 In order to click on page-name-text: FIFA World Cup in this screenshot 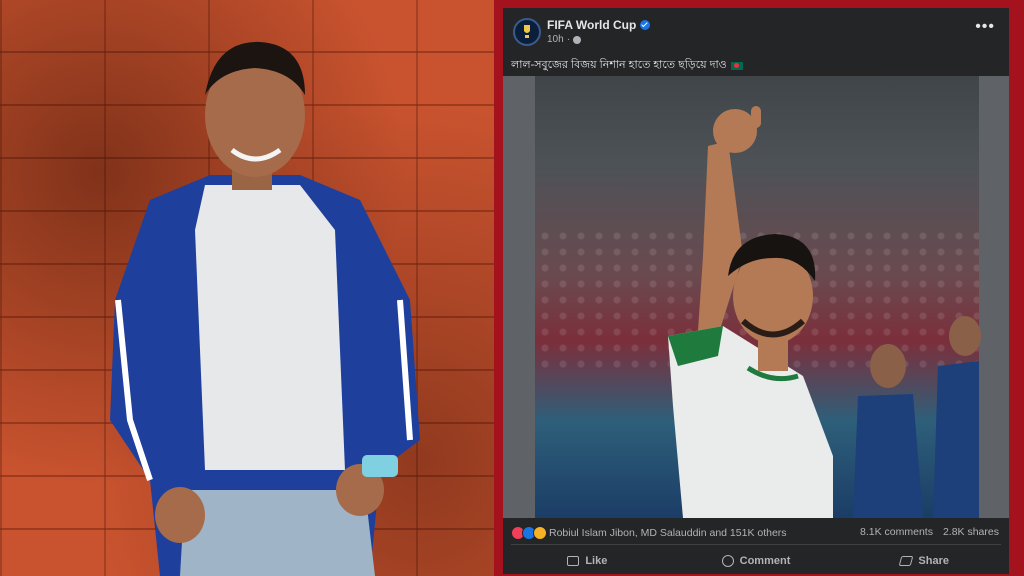, I will do `click(591, 25)`.